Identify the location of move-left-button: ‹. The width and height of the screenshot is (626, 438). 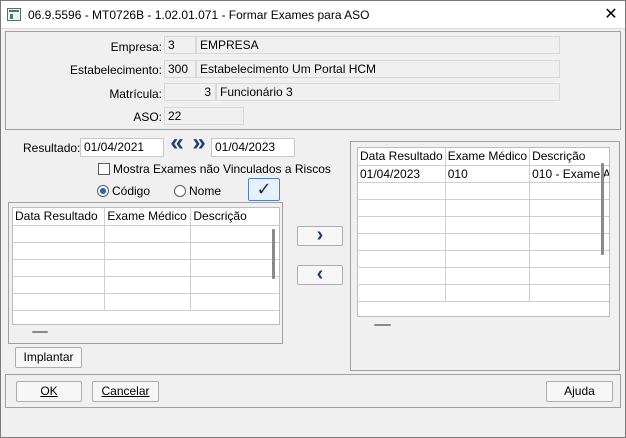
(320, 274).